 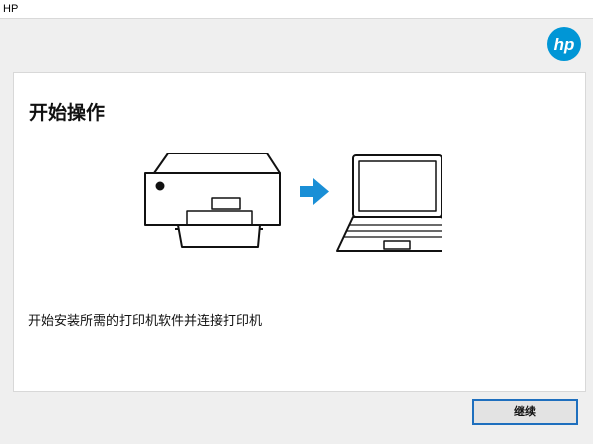 I want to click on header-bar, so click(x=296, y=43).